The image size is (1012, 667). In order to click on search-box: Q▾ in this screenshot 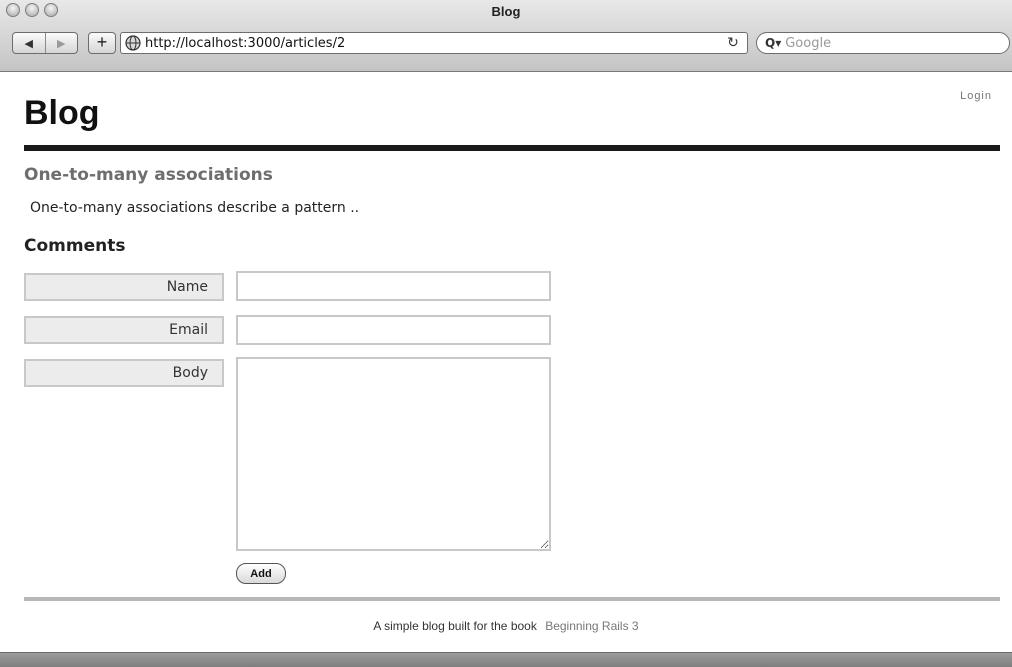, I will do `click(883, 43)`.